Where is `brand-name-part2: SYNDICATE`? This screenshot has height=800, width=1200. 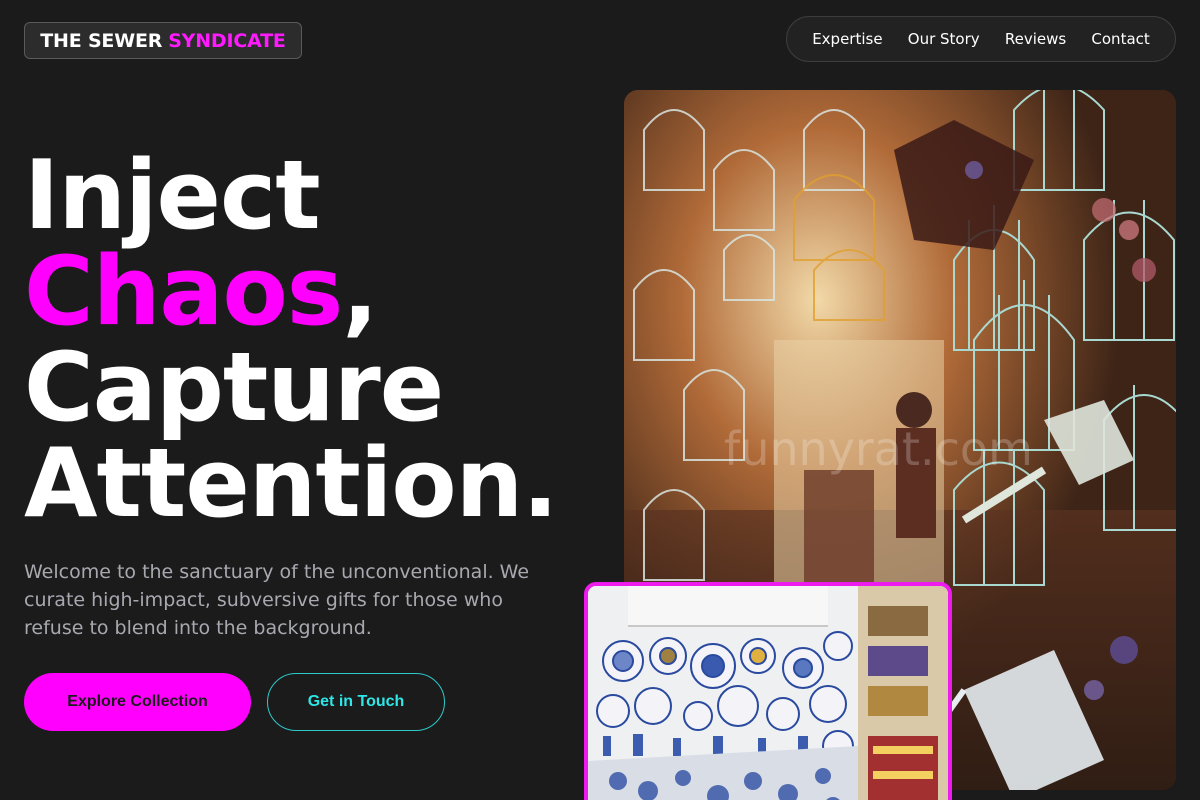 brand-name-part2: SYNDICATE is located at coordinates (227, 40).